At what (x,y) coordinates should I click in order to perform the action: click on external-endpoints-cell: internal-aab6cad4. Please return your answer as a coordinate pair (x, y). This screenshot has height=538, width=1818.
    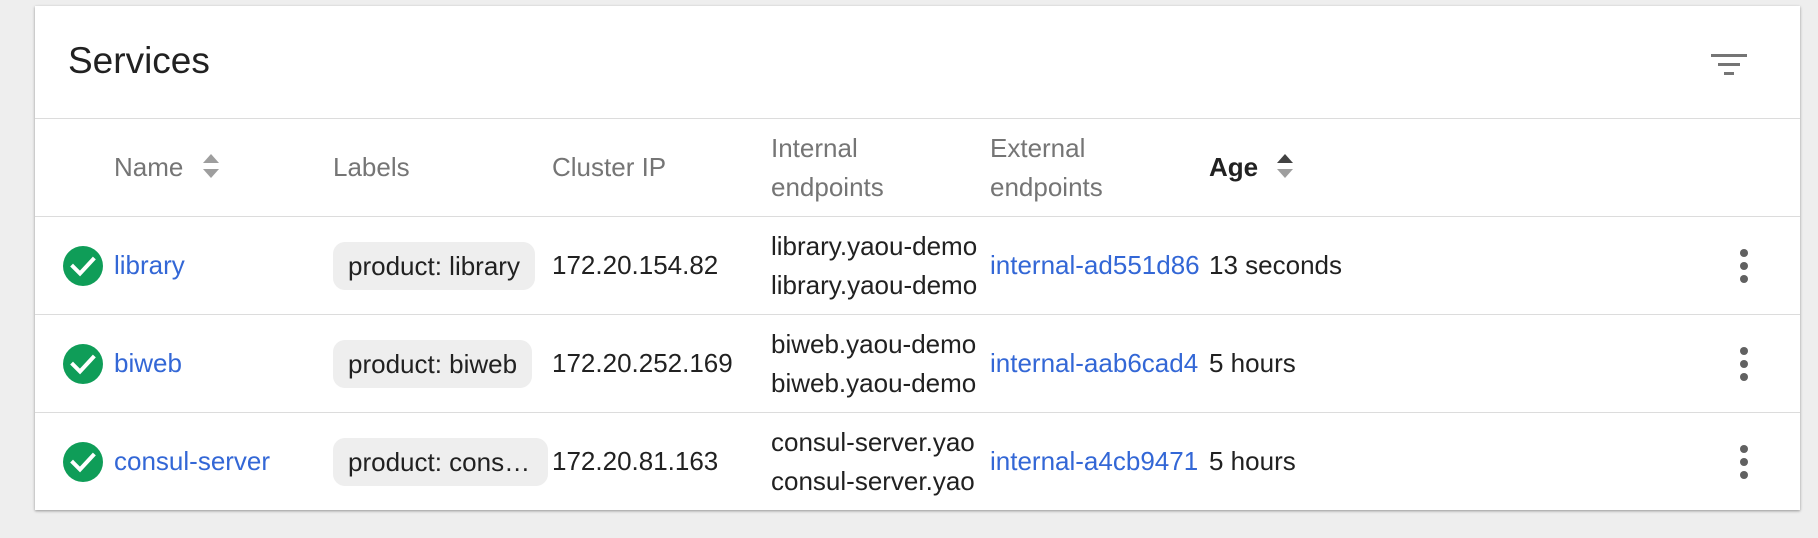
    Looking at the image, I should click on (1099, 363).